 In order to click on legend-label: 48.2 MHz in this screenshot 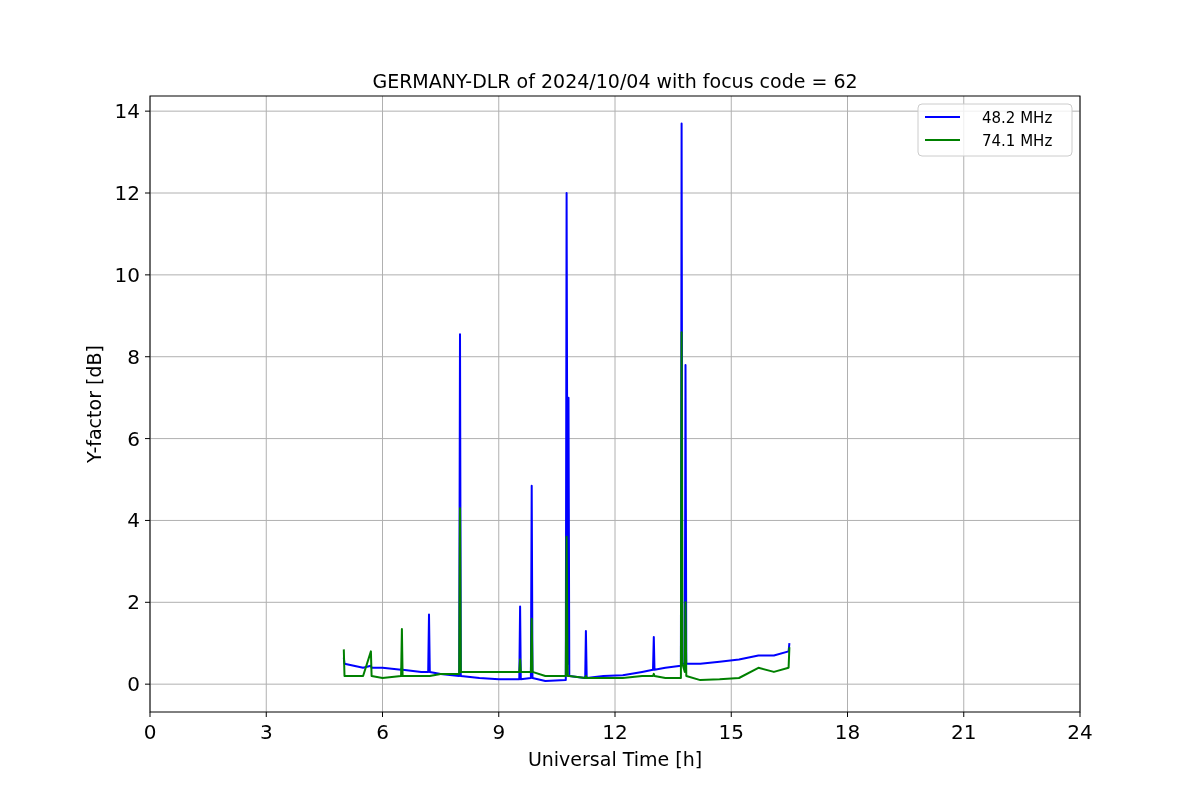, I will do `click(1017, 118)`.